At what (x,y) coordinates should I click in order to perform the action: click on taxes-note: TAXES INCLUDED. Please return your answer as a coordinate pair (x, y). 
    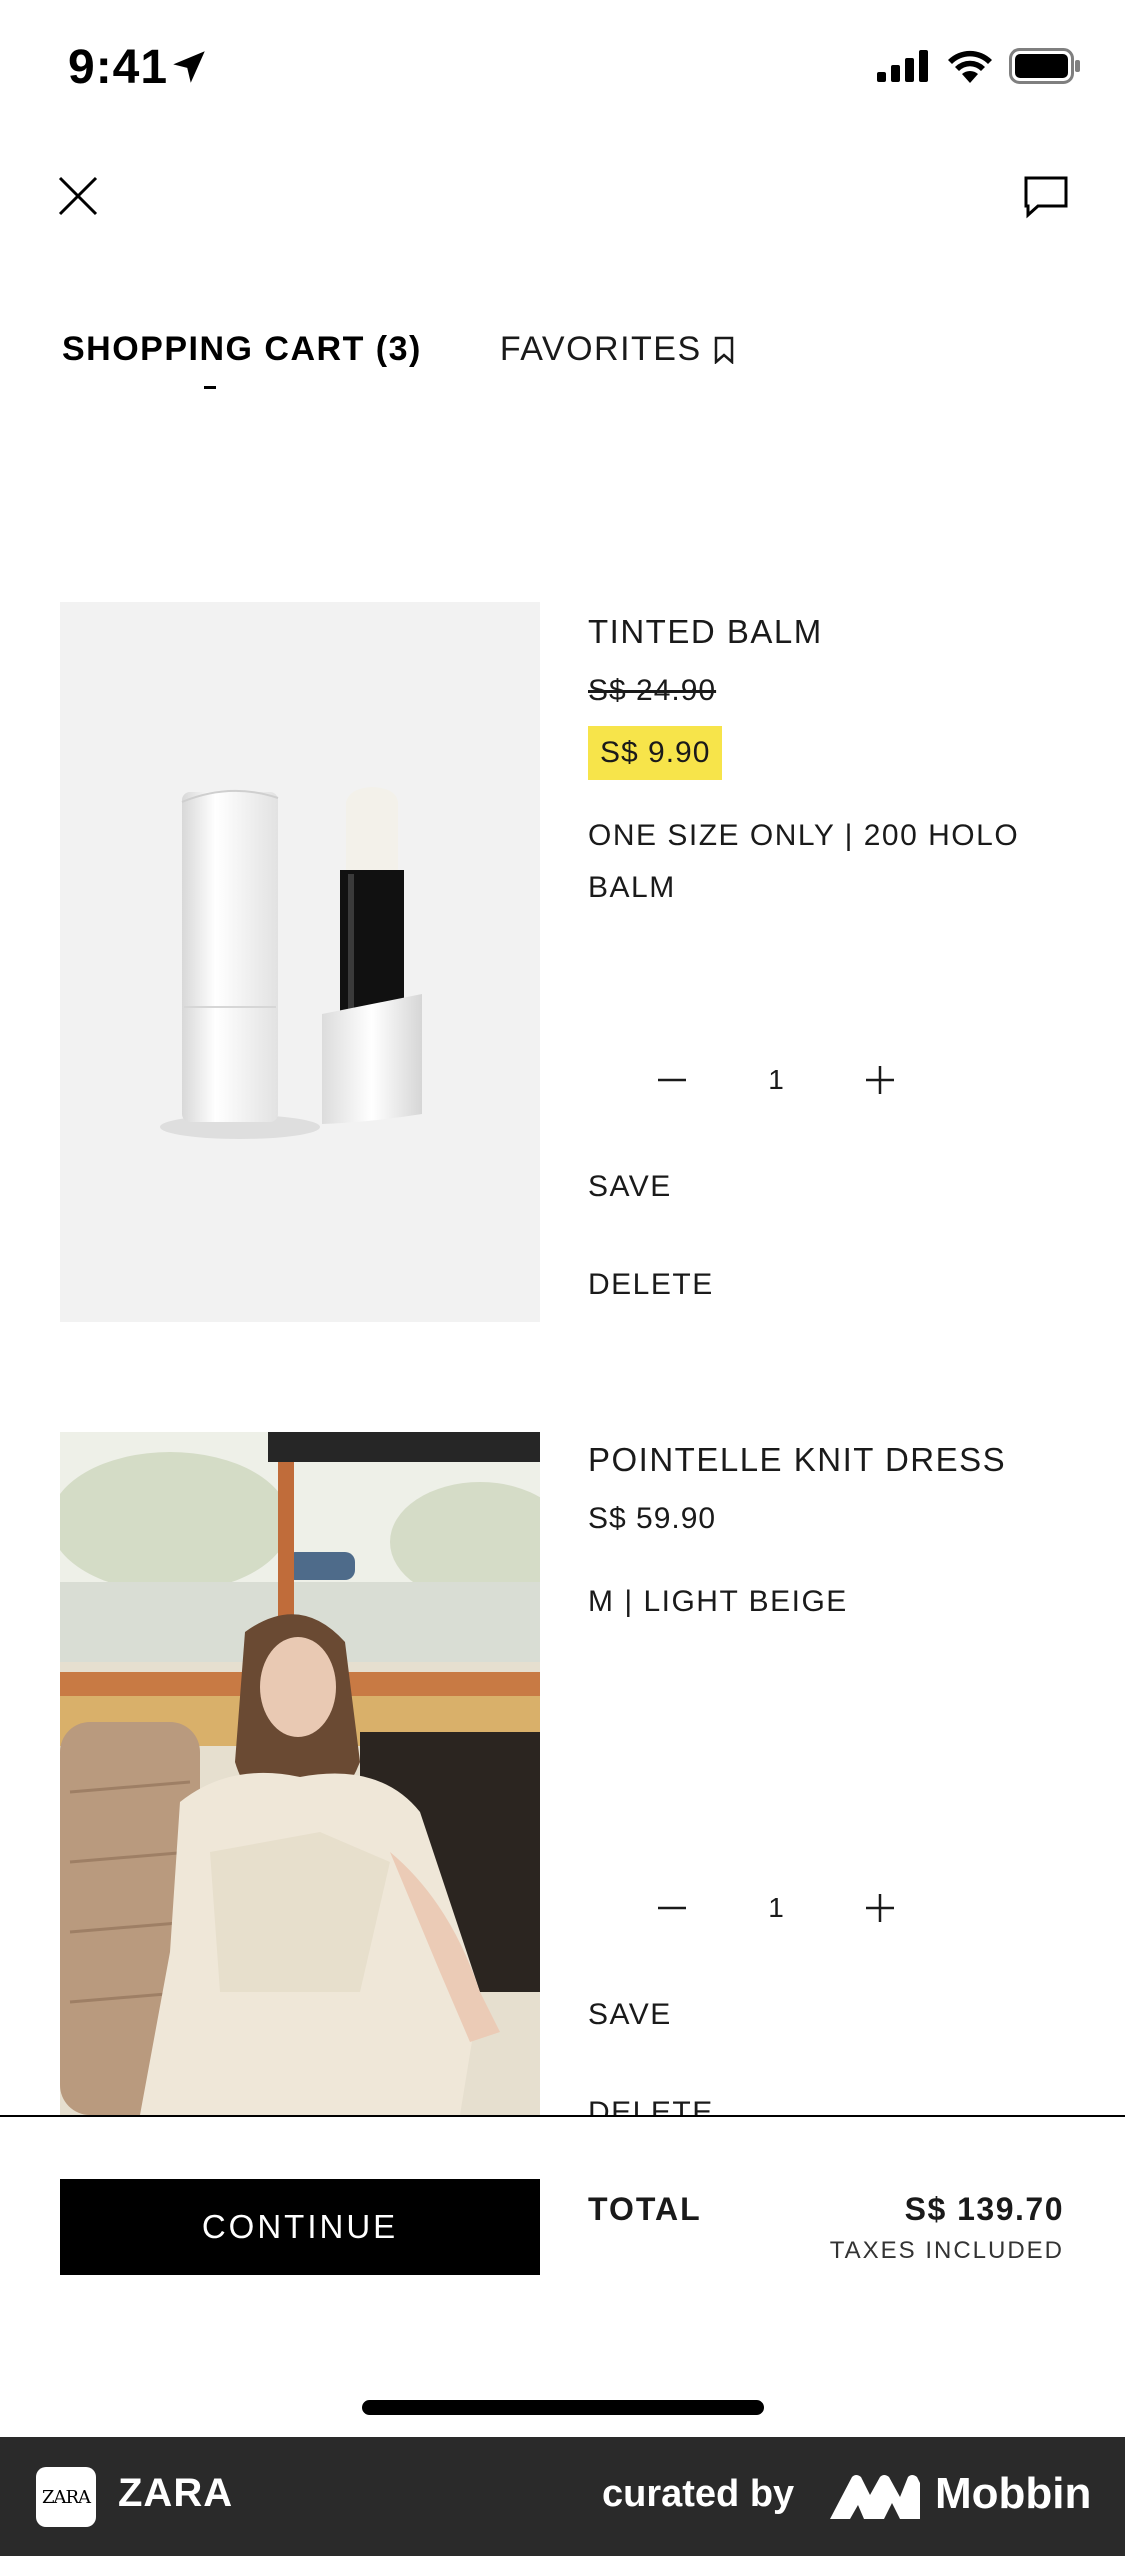
    Looking at the image, I should click on (946, 2250).